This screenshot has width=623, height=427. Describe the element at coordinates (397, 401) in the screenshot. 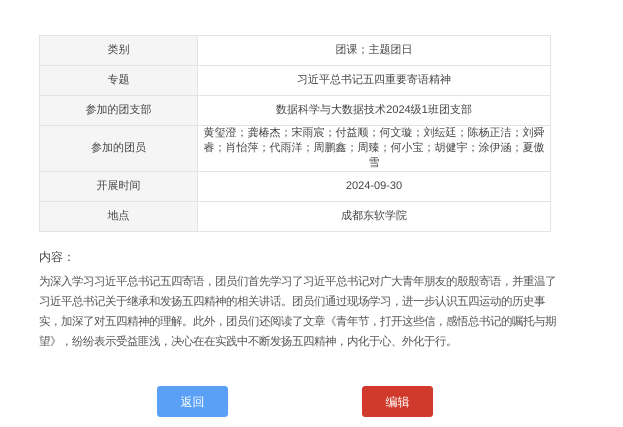

I see `edit-button: 编辑` at that location.